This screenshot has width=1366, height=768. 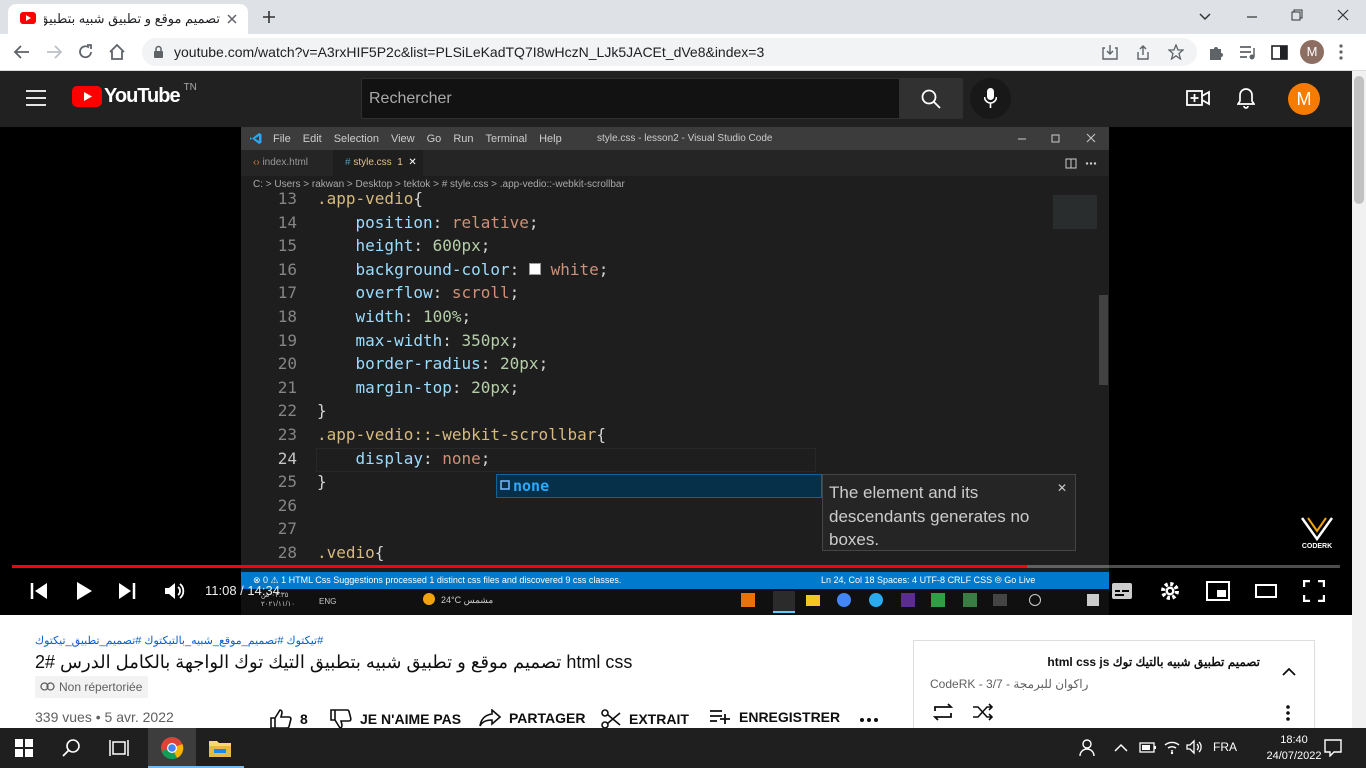 What do you see at coordinates (1297, 15) in the screenshot?
I see `restore-icon` at bounding box center [1297, 15].